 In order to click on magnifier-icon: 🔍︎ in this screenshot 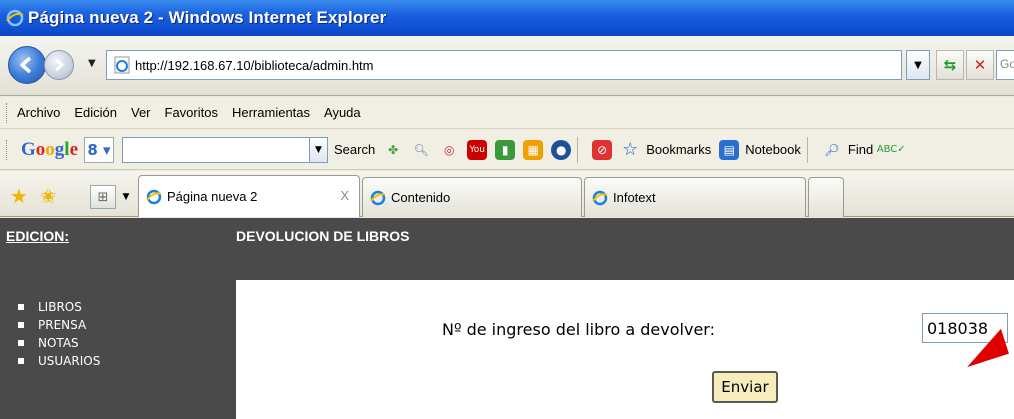, I will do `click(421, 150)`.